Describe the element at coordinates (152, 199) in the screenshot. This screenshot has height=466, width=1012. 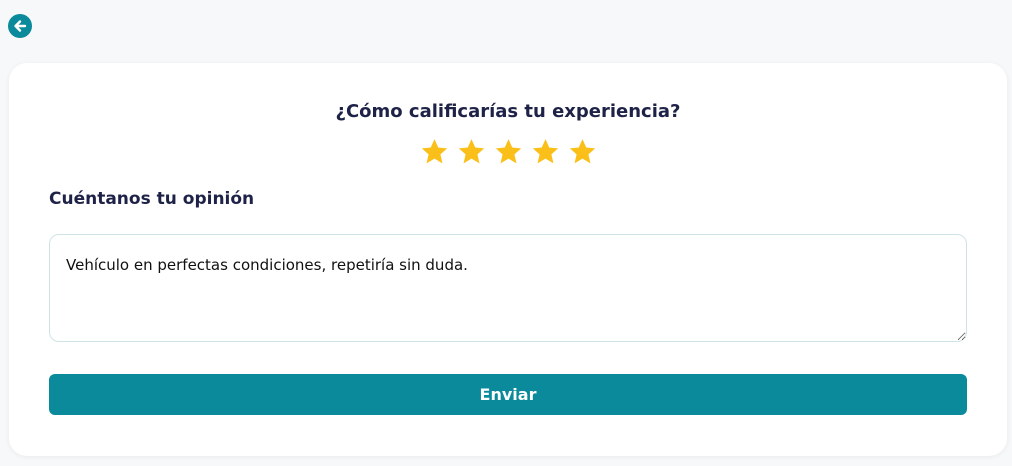
I see `opinion-label: Cuéntanos tu opinión` at that location.